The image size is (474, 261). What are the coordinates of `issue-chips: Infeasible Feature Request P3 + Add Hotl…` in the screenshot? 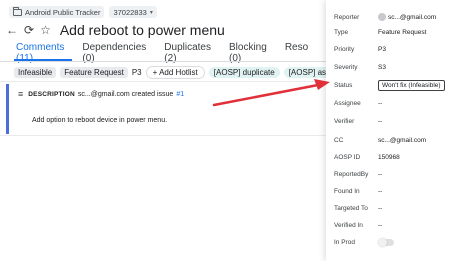 It's located at (182, 72).